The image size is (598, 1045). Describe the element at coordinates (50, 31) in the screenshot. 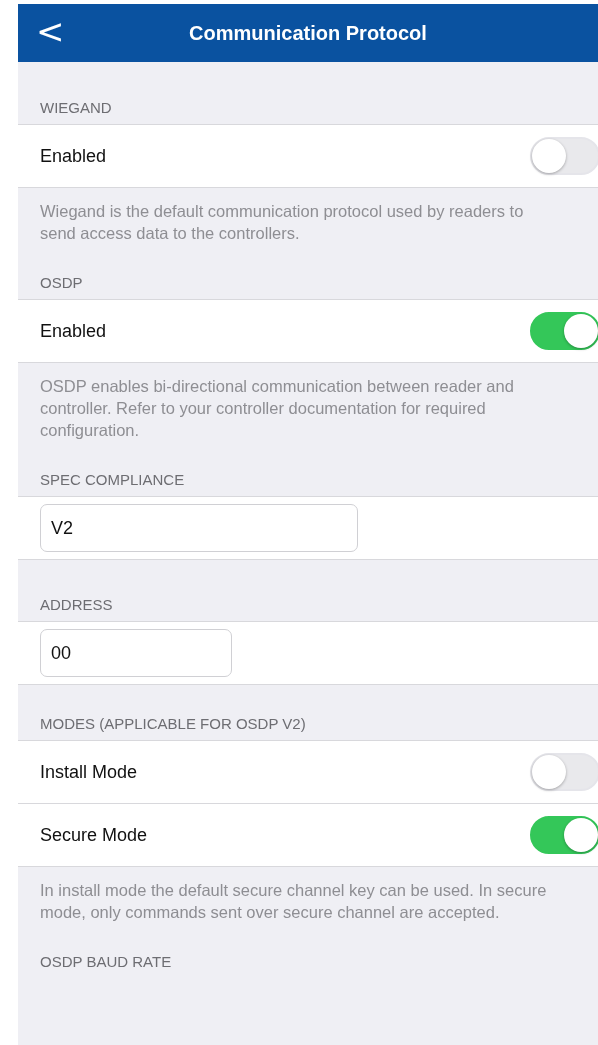

I see `back-button: <` at that location.